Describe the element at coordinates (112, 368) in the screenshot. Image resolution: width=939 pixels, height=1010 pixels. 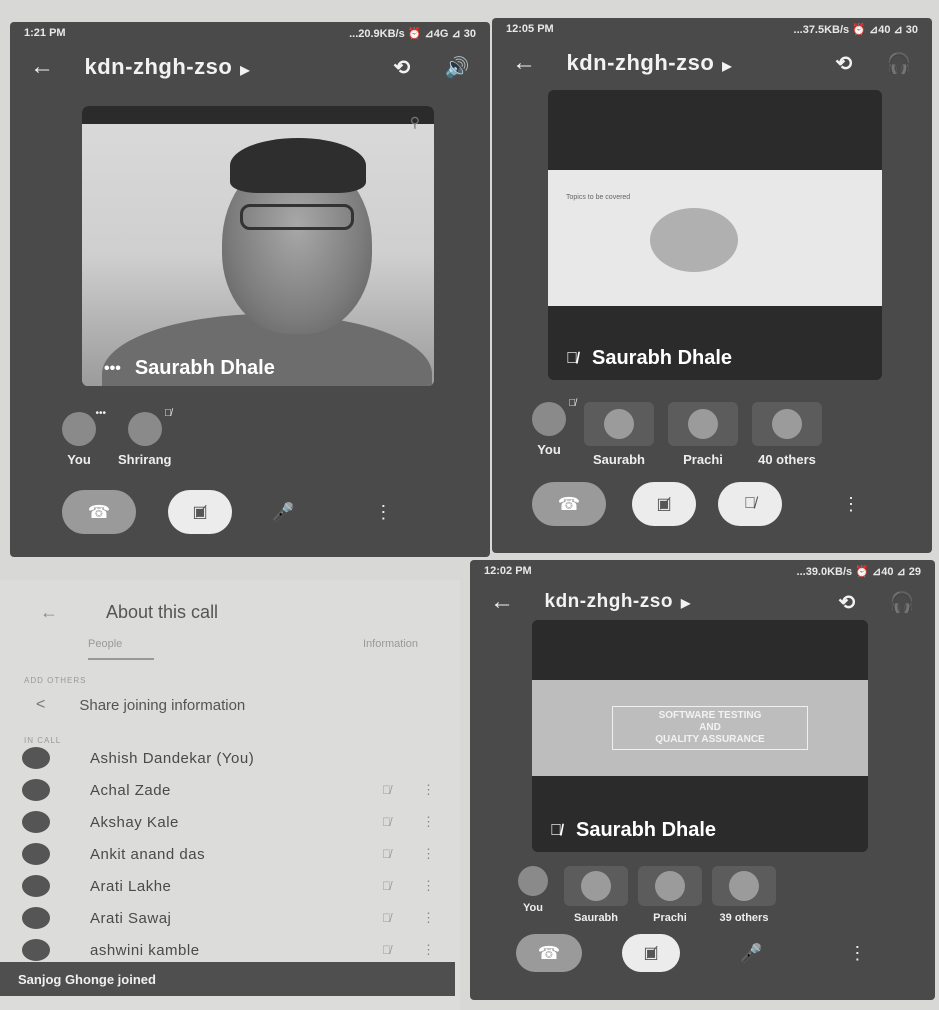
I see `more-dots-icon: •••` at that location.